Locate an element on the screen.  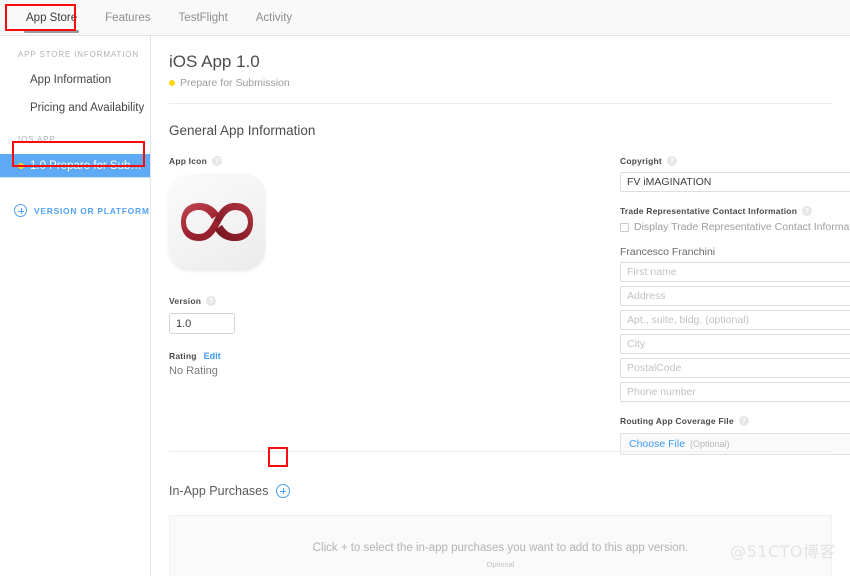
trade-rep-help-icon: ? is located at coordinates (807, 211).